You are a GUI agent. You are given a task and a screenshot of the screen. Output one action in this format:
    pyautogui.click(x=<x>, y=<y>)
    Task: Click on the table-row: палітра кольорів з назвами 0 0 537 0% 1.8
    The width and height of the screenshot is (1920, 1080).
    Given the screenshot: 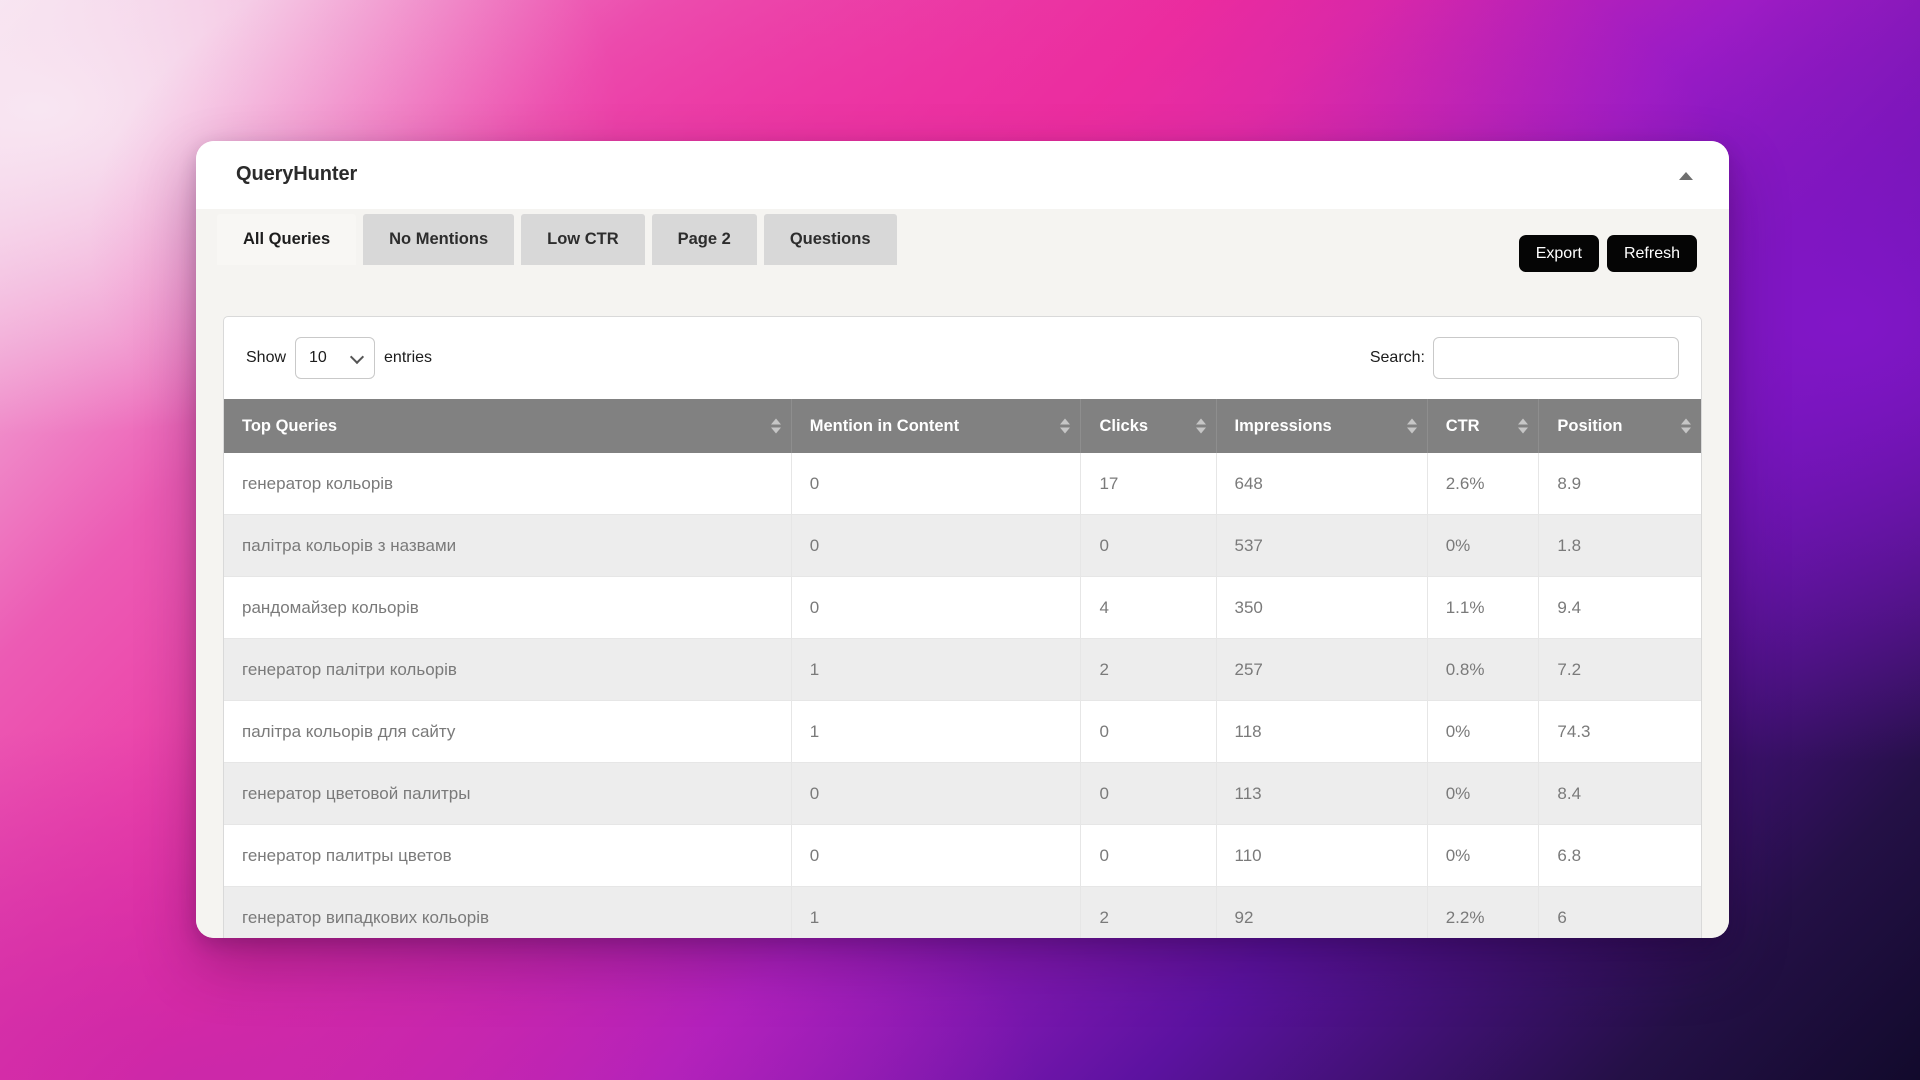 What is the action you would take?
    pyautogui.click(x=962, y=545)
    